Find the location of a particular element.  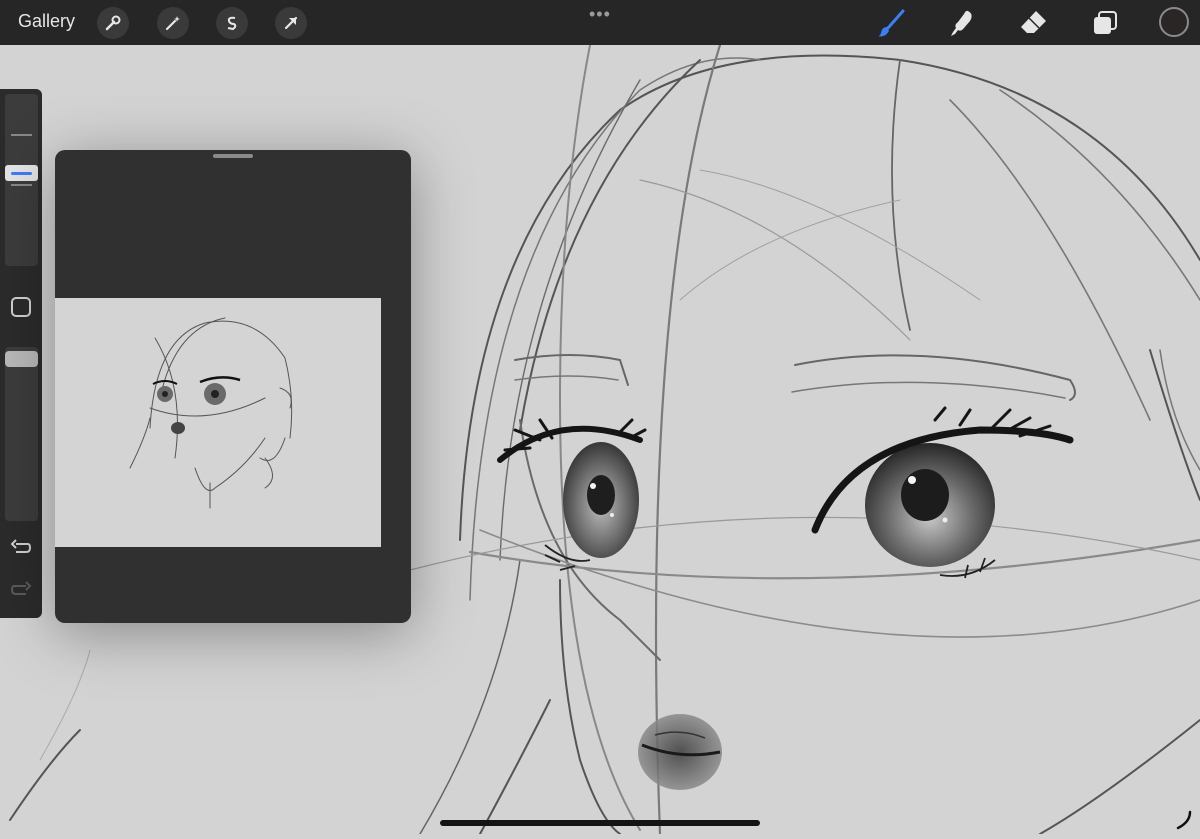

color-picker-button is located at coordinates (1174, 22).